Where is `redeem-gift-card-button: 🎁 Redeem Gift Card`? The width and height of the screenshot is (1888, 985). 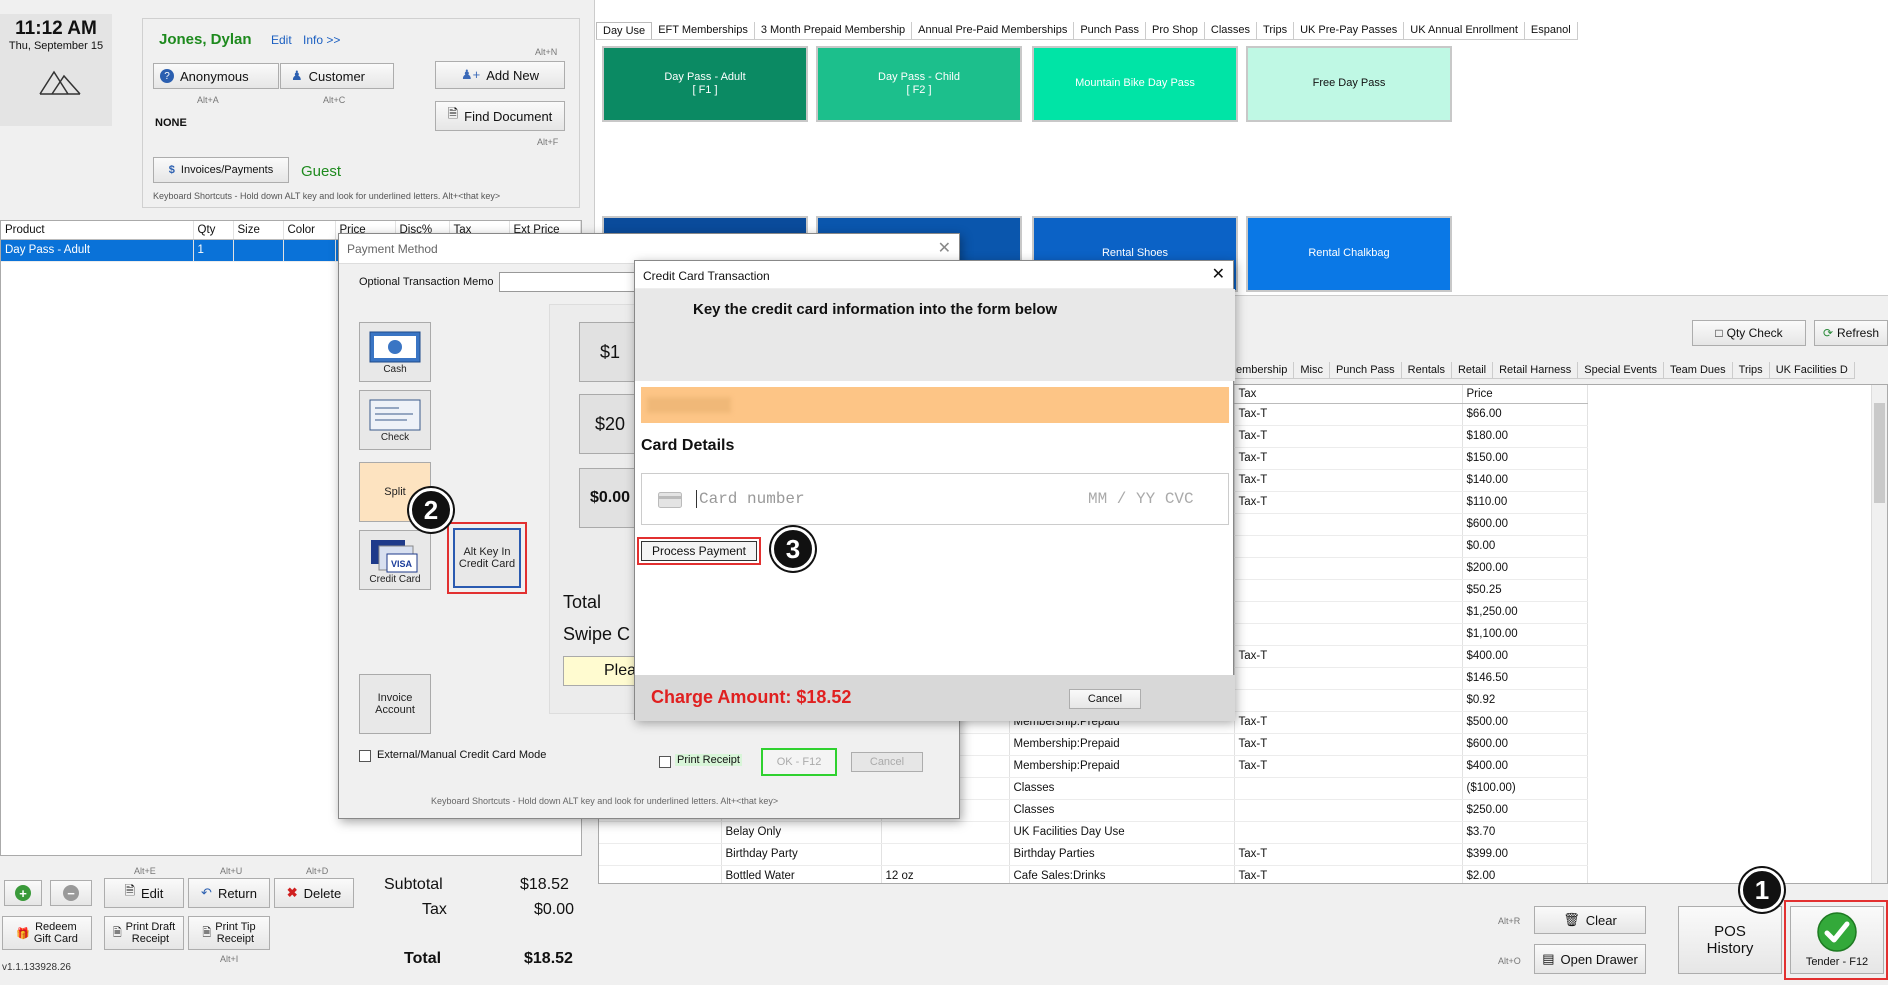 redeem-gift-card-button: 🎁 Redeem Gift Card is located at coordinates (47, 933).